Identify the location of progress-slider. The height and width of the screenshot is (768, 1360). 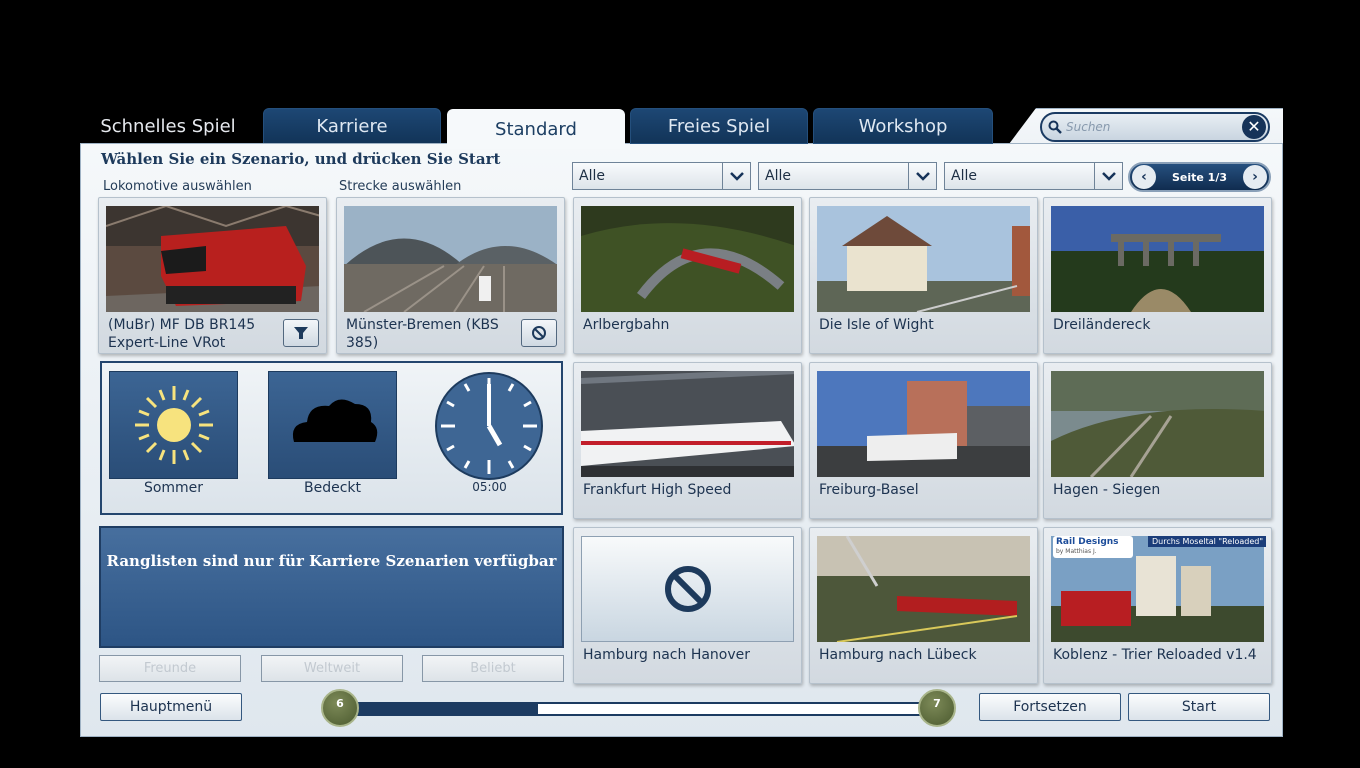
(638, 709).